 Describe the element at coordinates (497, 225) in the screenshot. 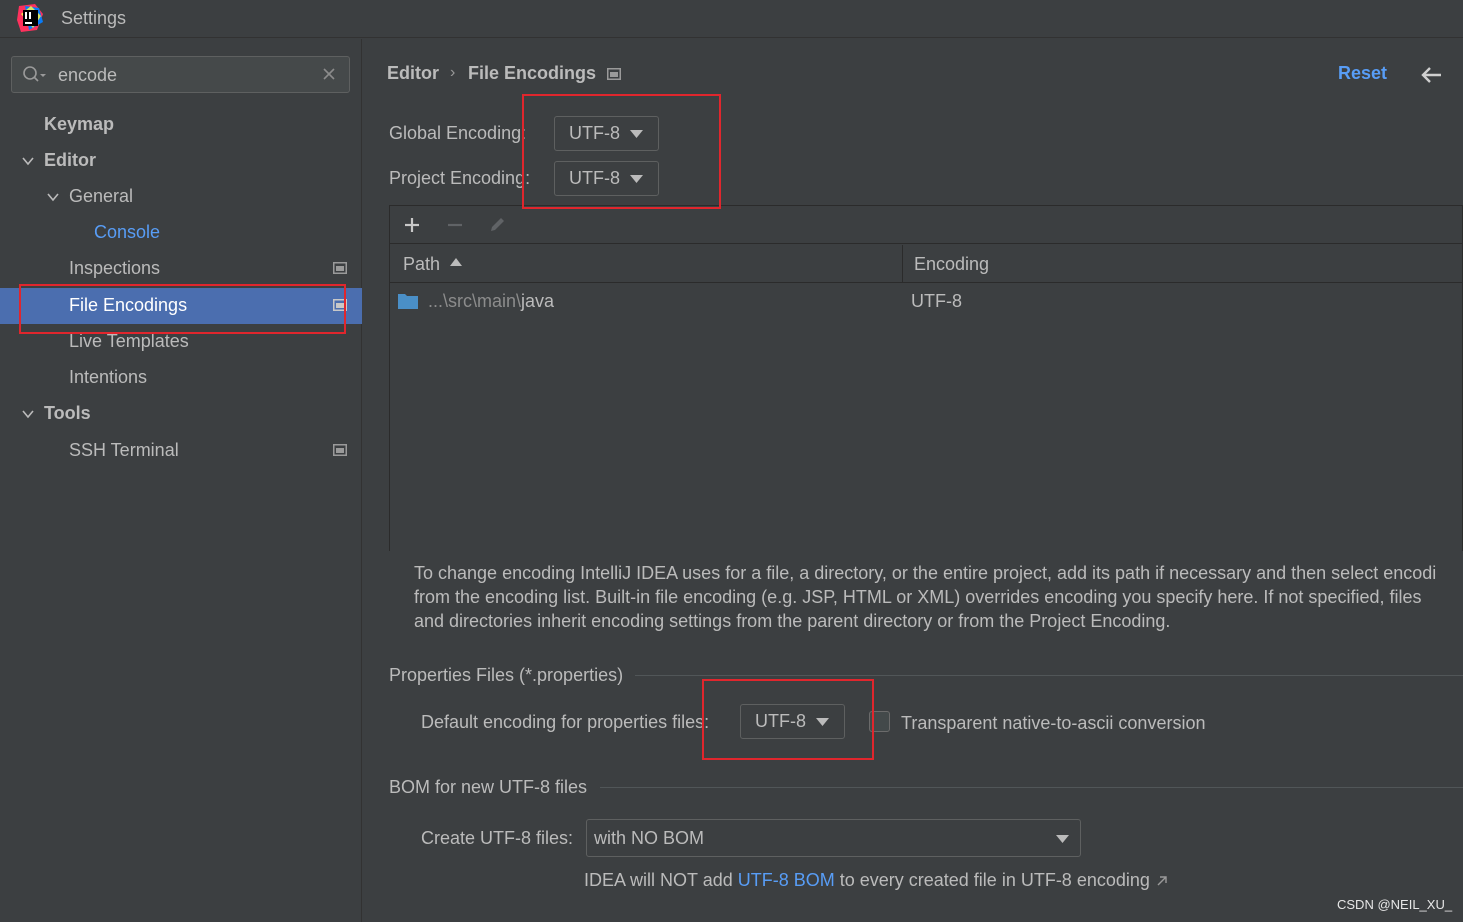

I see `edit-pencil-icon` at that location.